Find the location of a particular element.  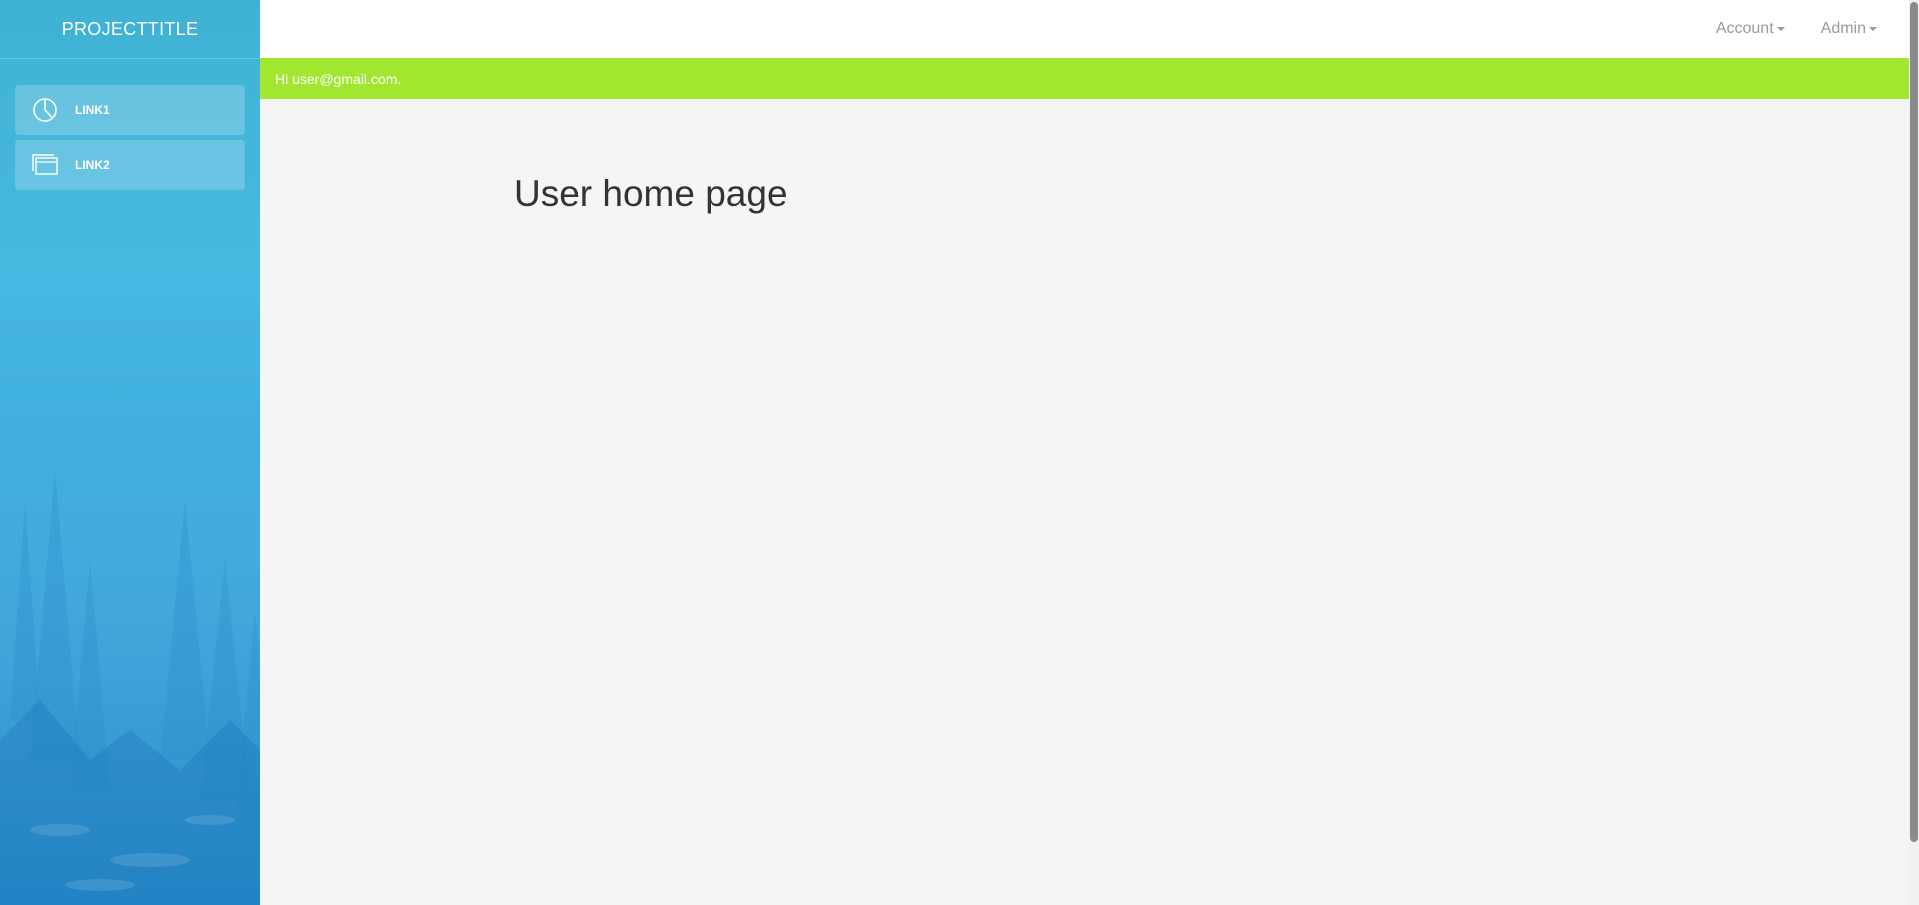

admin-dropdown: Admin is located at coordinates (1849, 29).